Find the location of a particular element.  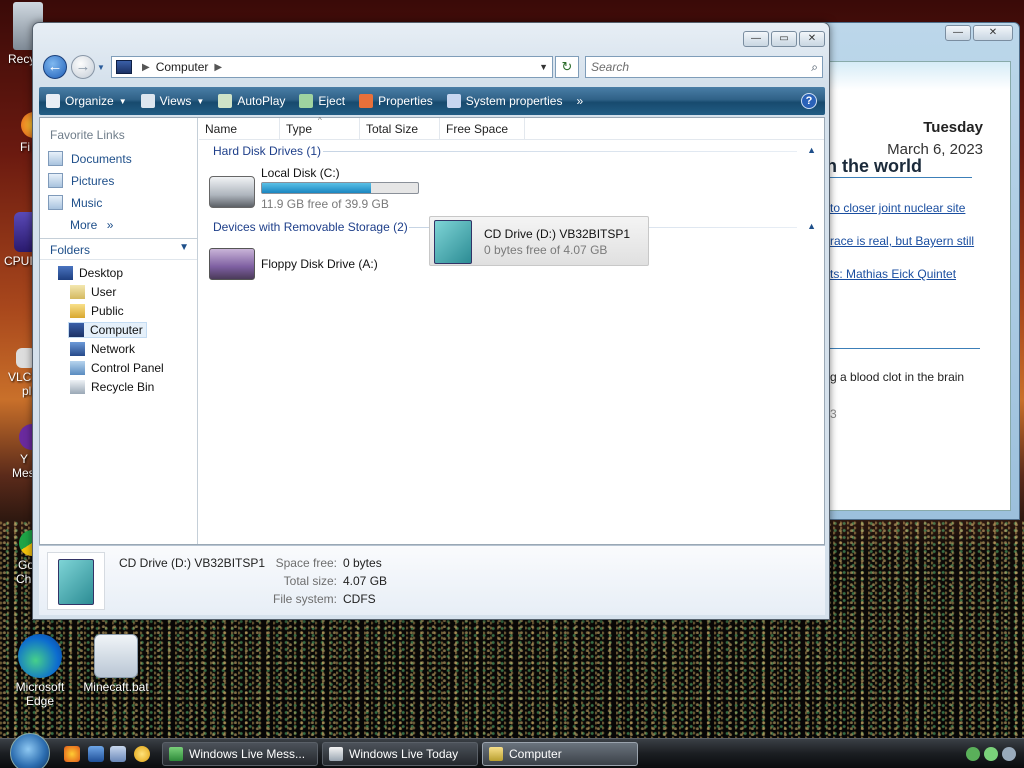

group-header-hard-disk-drives: Hard Disk Drives (1) is located at coordinates (267, 151).